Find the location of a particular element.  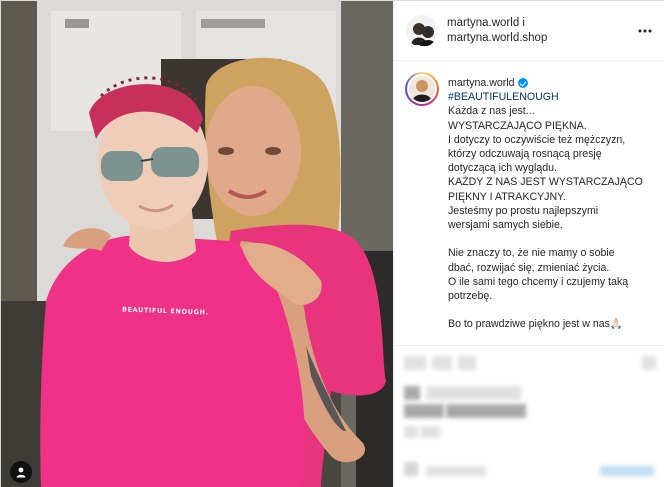

caption-username: martyna.world is located at coordinates (488, 83).